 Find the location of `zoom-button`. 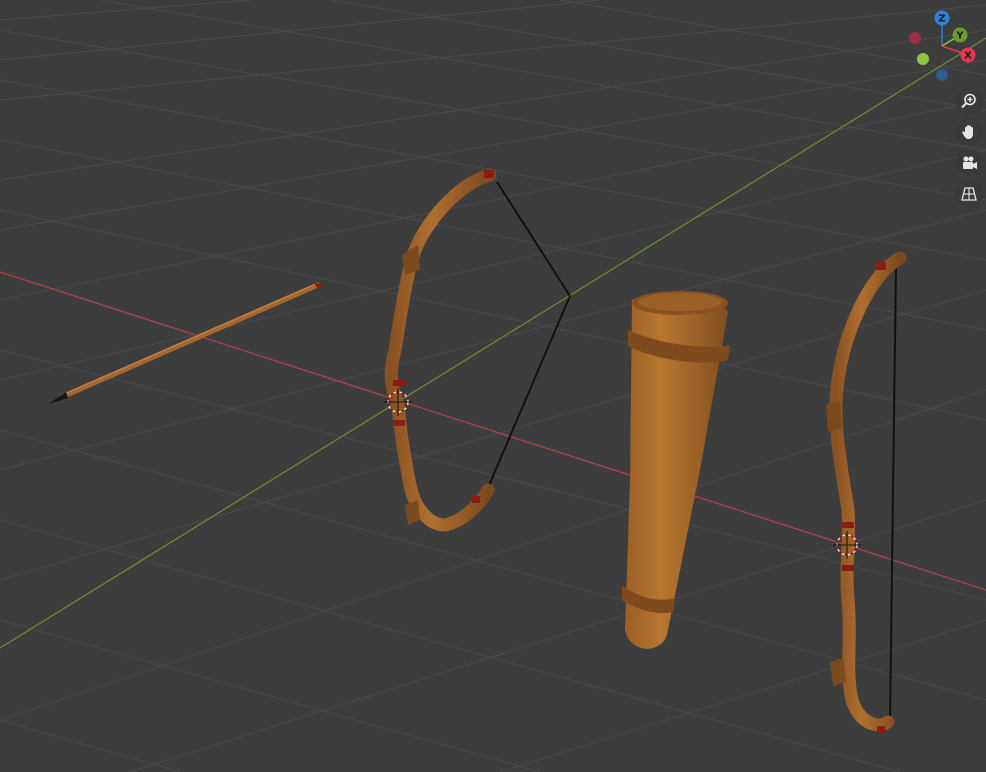

zoom-button is located at coordinates (969, 101).